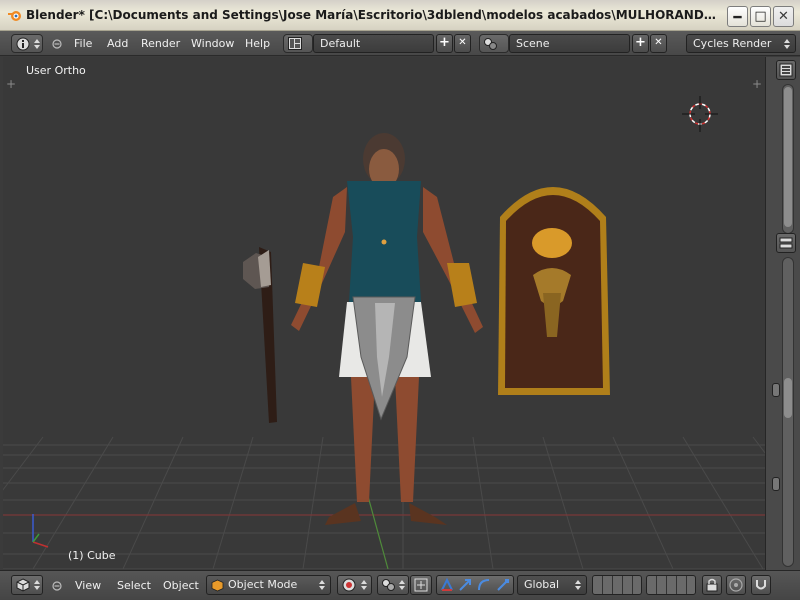 Image resolution: width=800 pixels, height=600 pixels. I want to click on properties-panel-strip, so click(782, 313).